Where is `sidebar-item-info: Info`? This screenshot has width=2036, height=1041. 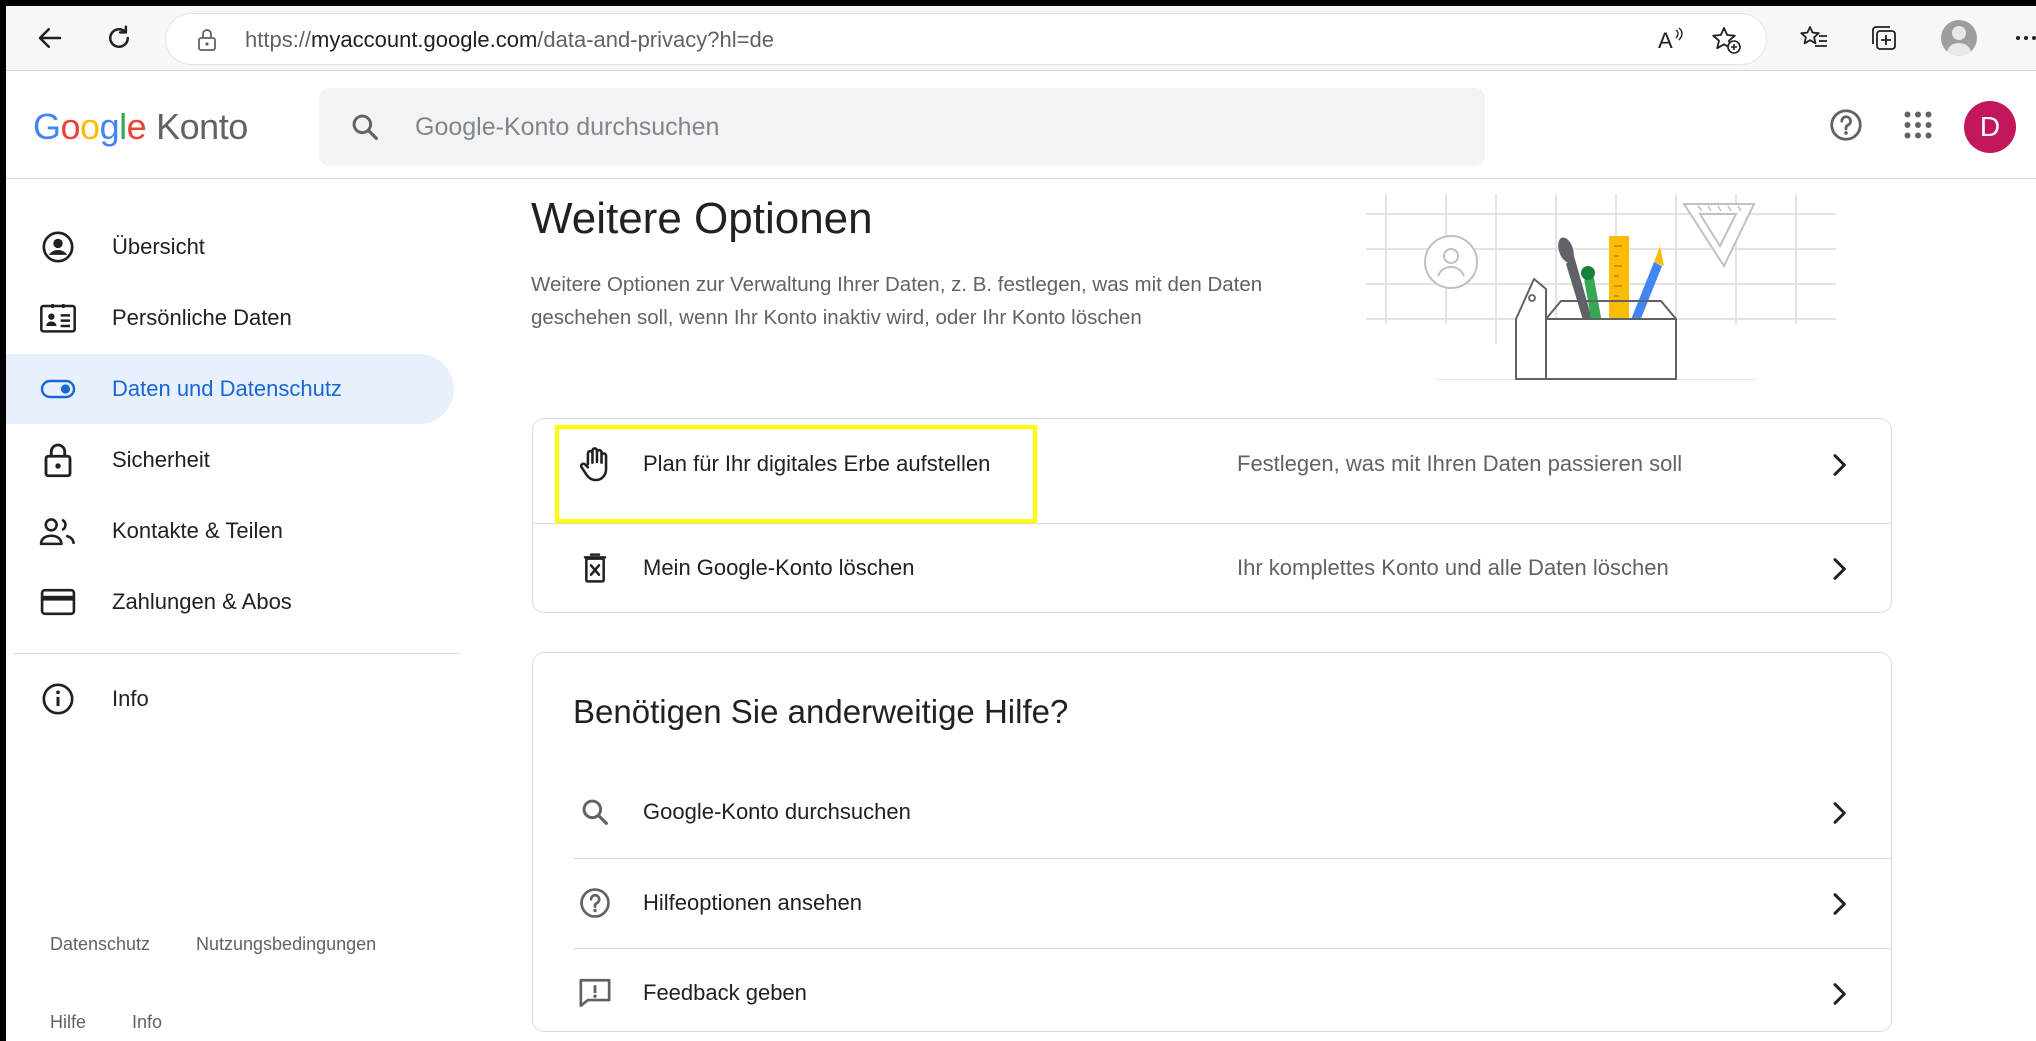 sidebar-item-info: Info is located at coordinates (230, 699).